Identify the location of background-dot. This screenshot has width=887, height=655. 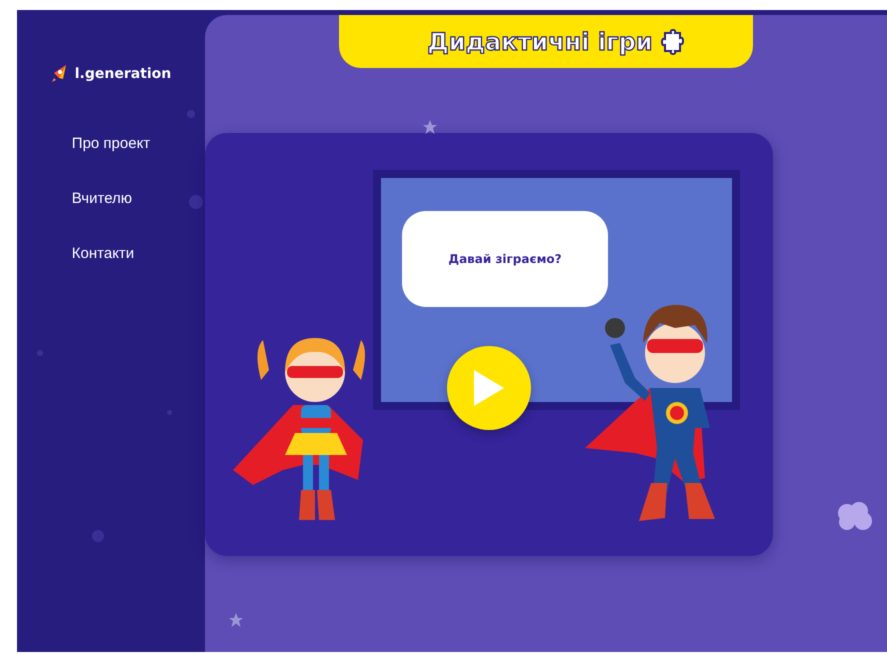
(196, 202).